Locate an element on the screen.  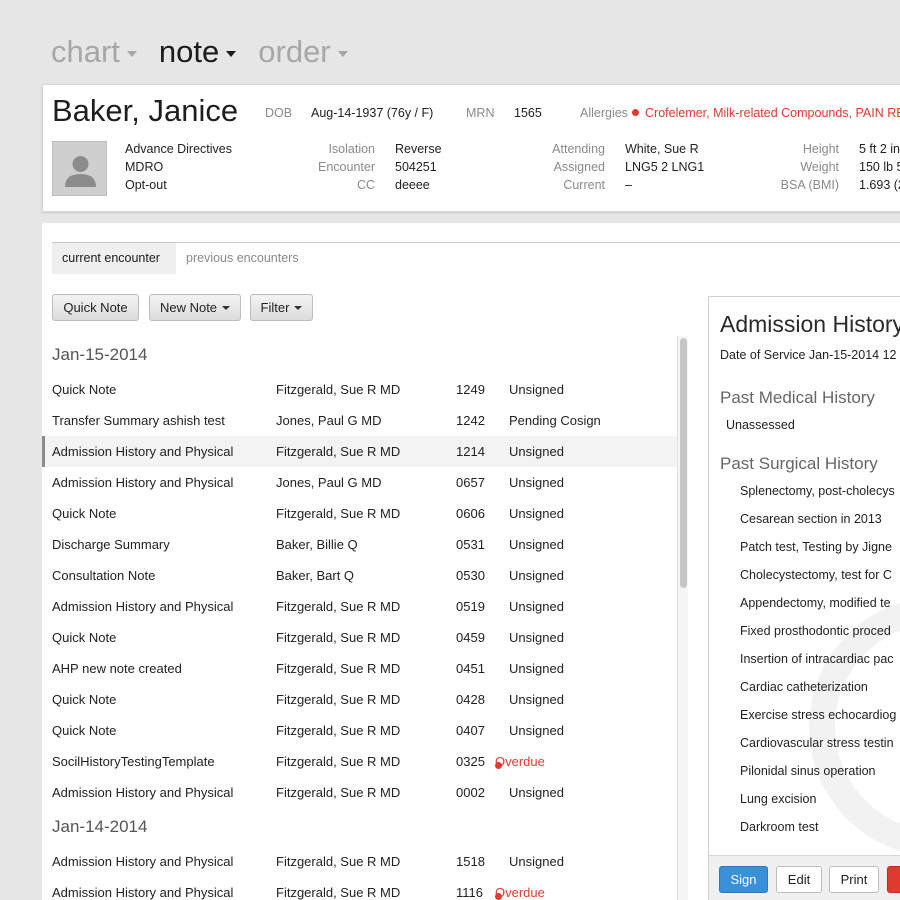
note-number-cell: 0325 is located at coordinates (470, 761).